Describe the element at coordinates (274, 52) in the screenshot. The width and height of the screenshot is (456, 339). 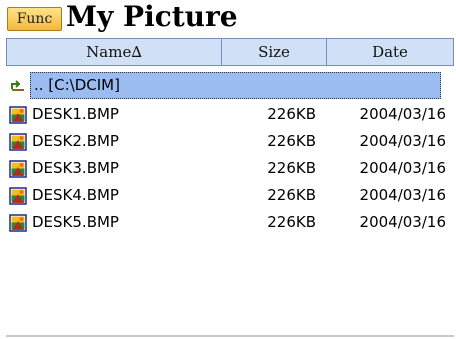
I see `column-header-size: Size` at that location.